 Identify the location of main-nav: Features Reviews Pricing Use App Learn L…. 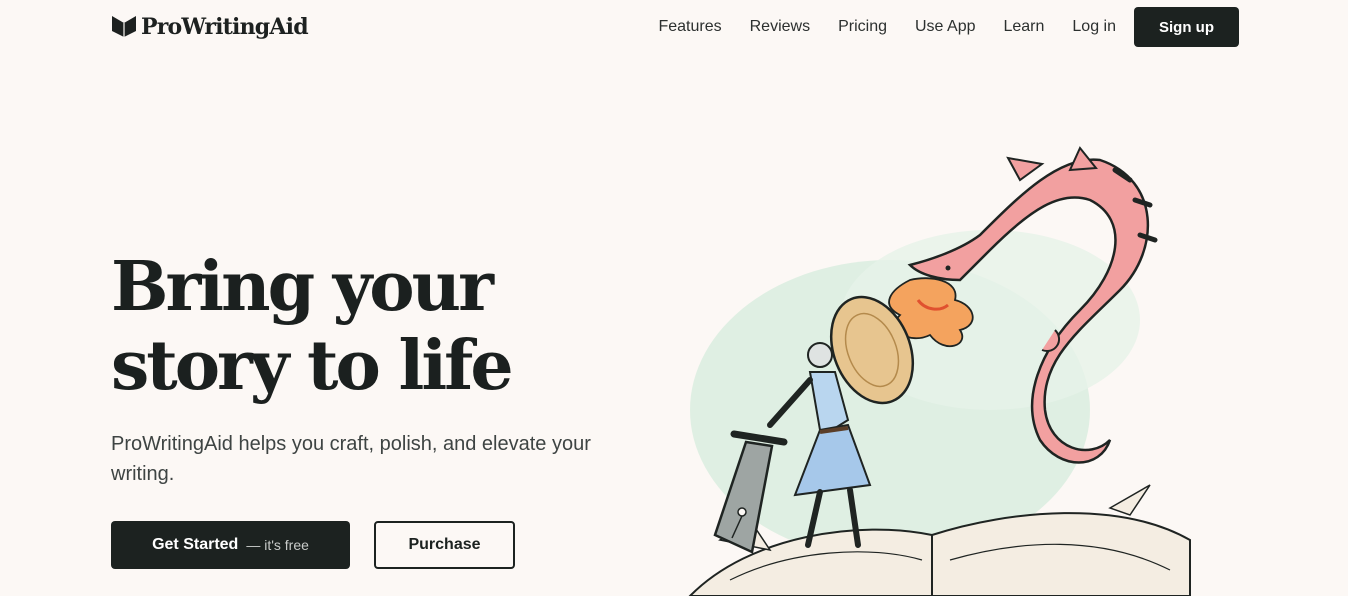
(948, 27).